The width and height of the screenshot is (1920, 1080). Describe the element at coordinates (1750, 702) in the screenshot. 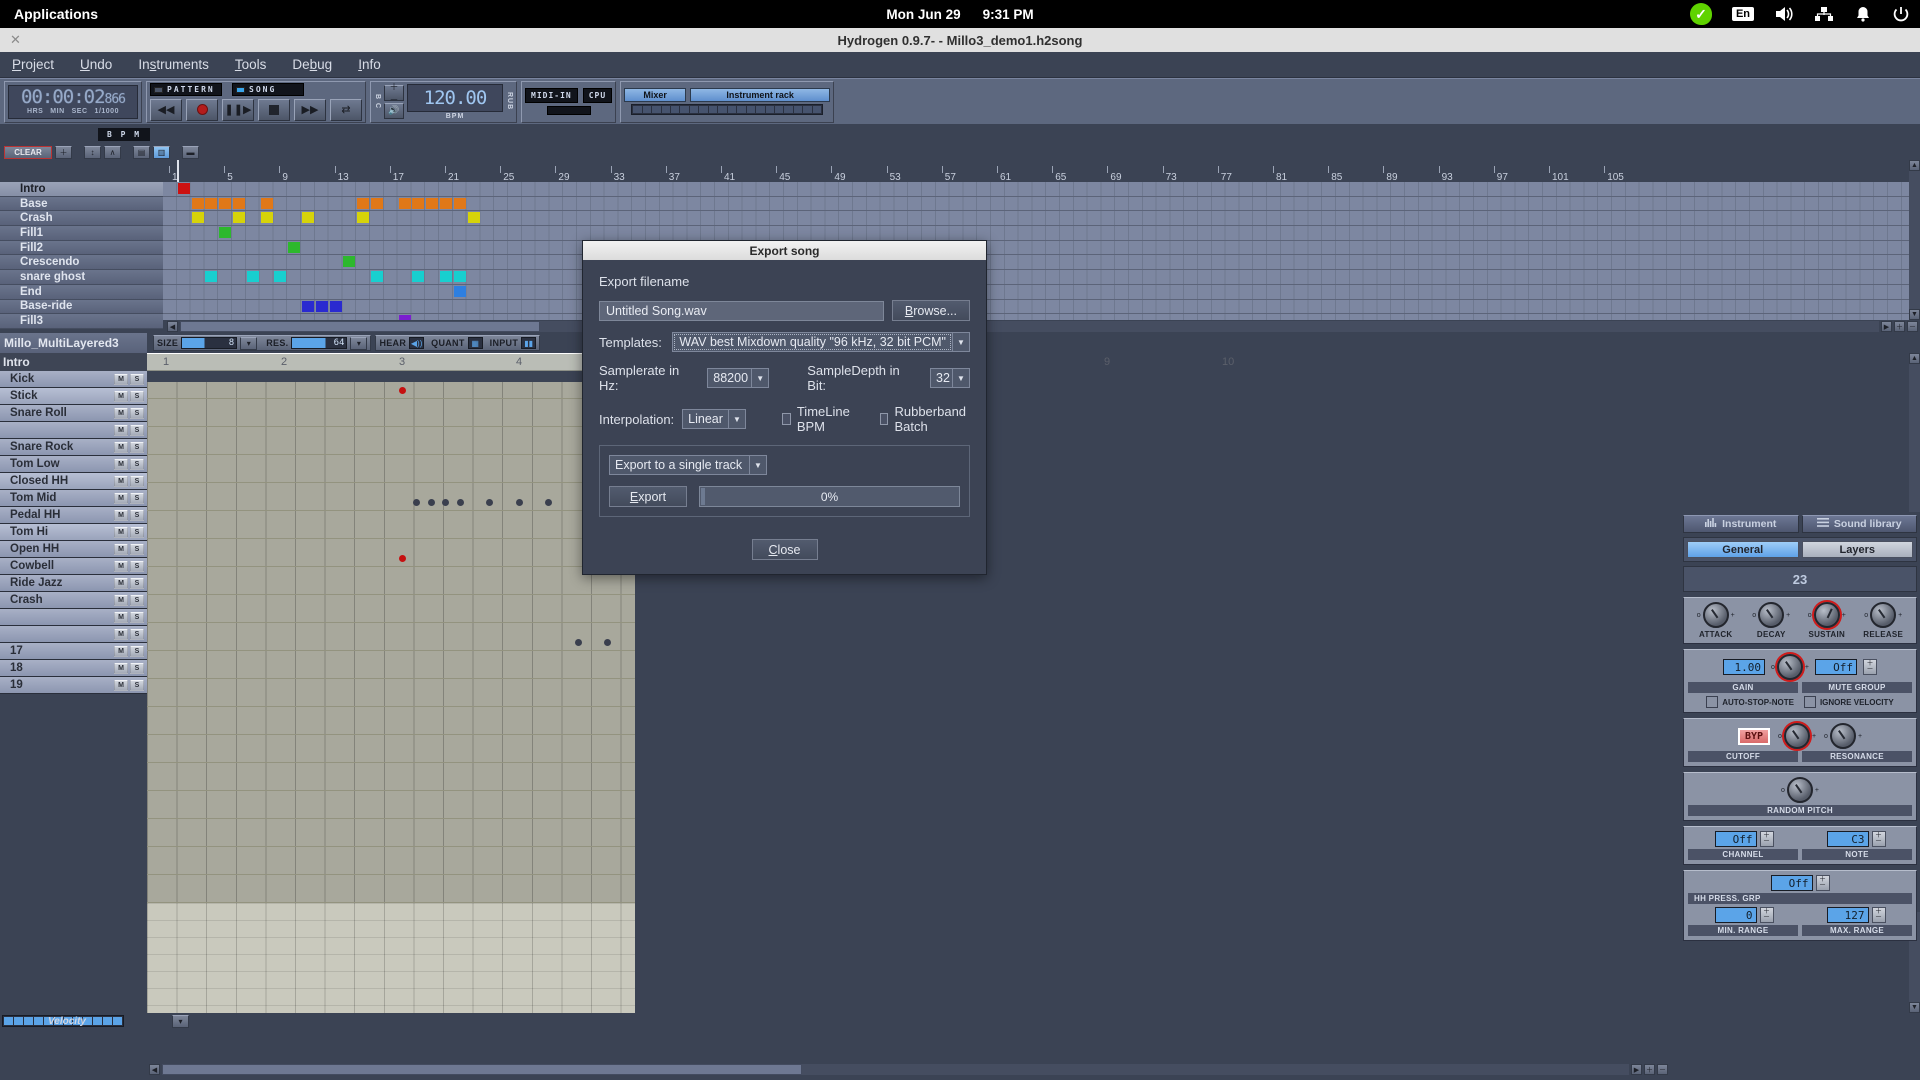

I see `auto-stop-note-row: AUTO-STOP-NOTE` at that location.